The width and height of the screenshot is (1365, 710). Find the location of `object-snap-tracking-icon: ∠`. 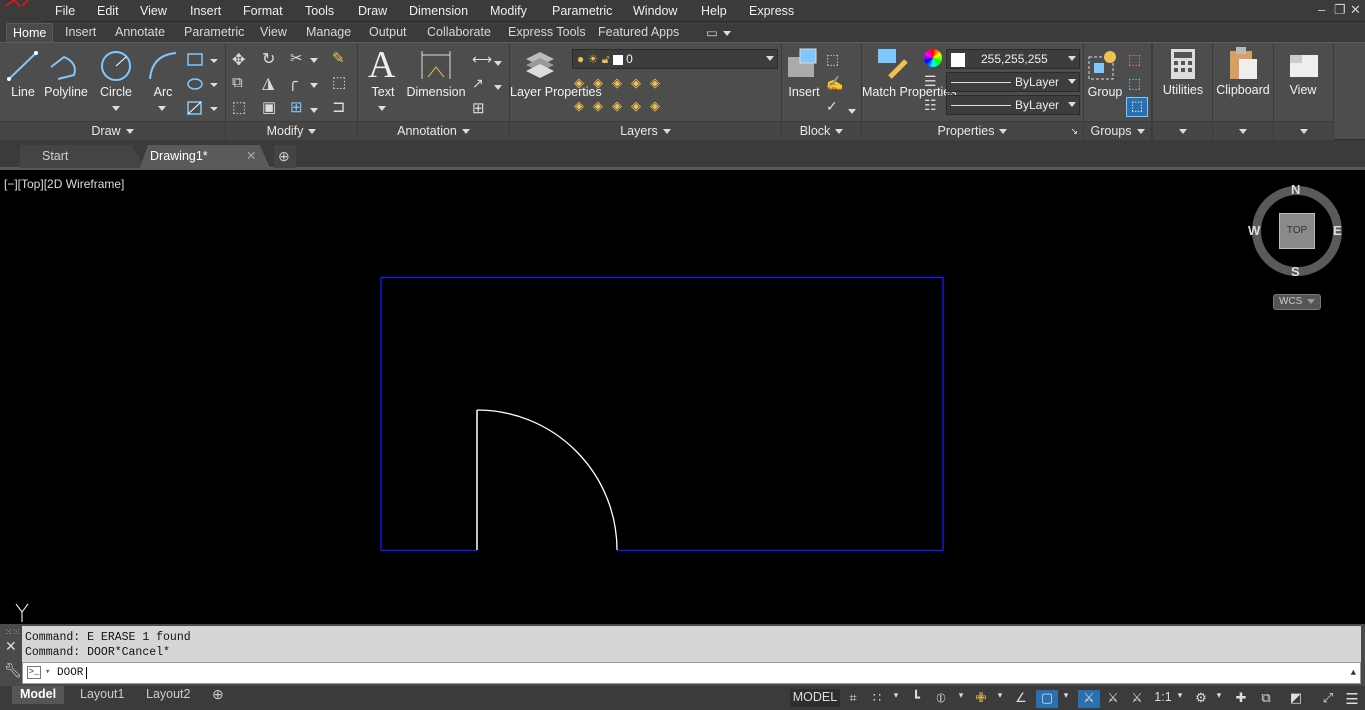

object-snap-tracking-icon: ∠ is located at coordinates (1021, 699).